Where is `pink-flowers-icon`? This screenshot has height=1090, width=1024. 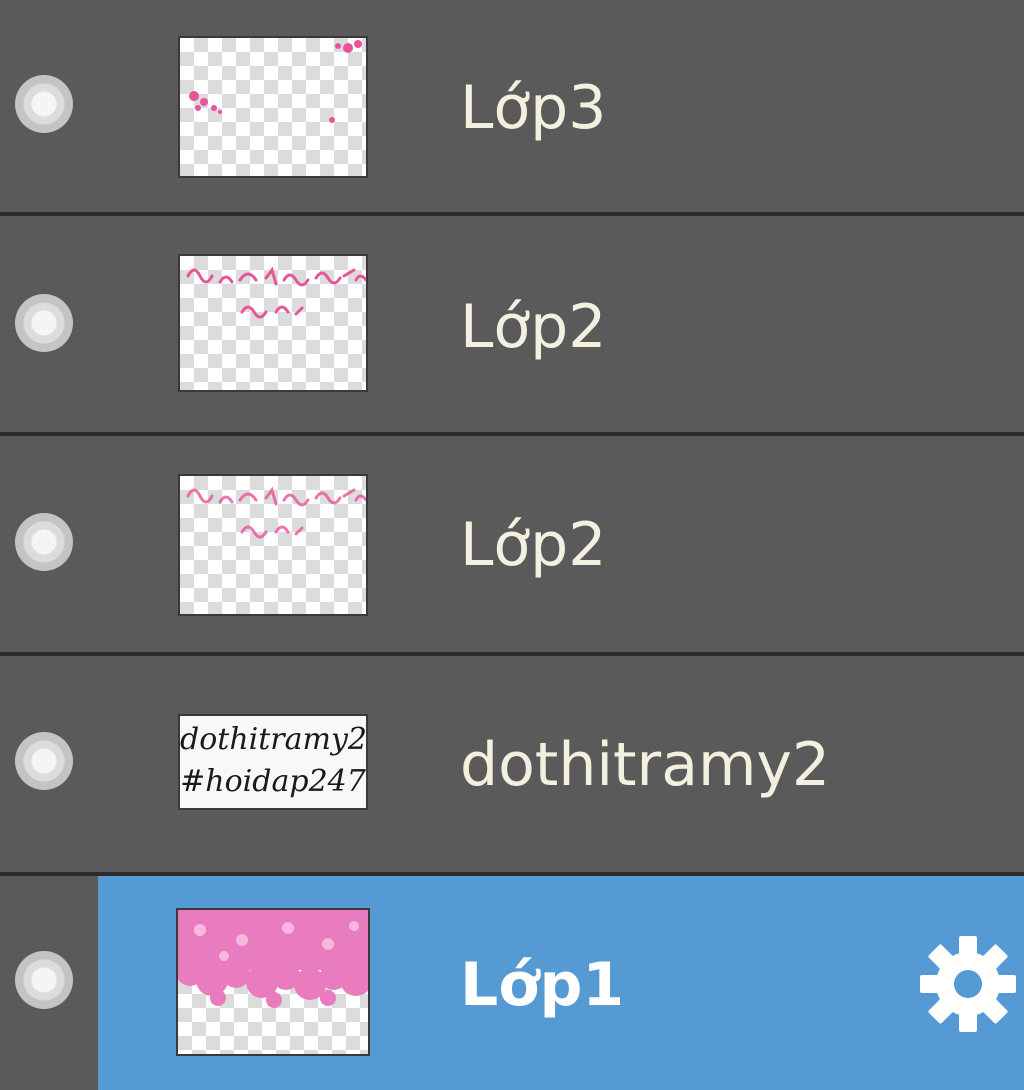
pink-flowers-icon is located at coordinates (273, 959).